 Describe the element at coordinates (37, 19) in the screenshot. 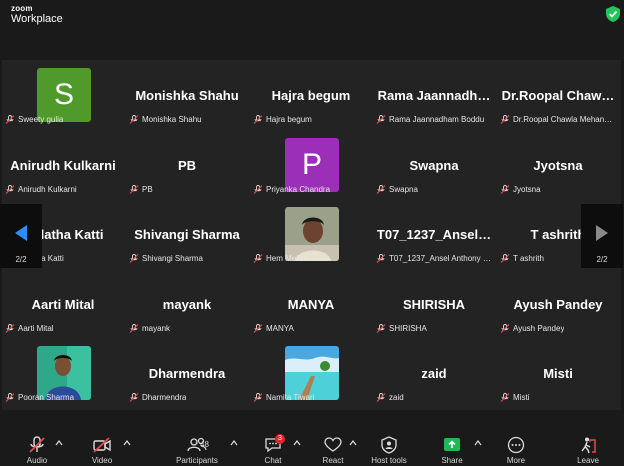

I see `logo-line2: Workplace` at that location.